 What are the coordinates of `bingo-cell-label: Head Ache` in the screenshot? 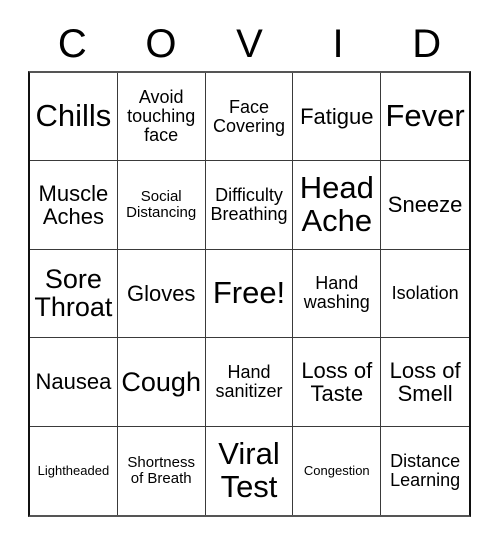 It's located at (336, 204).